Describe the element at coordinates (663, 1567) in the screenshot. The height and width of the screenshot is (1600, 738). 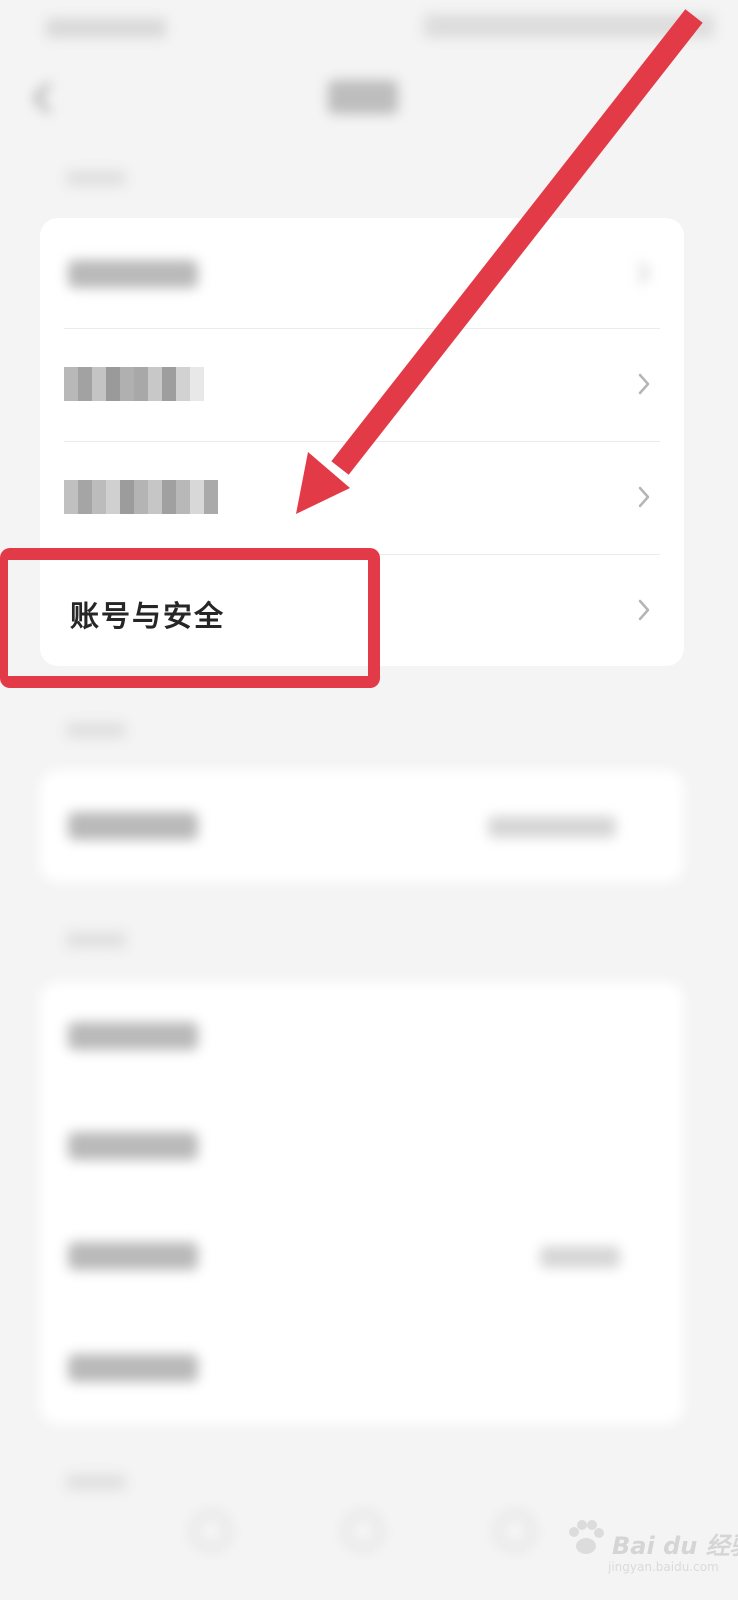
I see `watermark-url: jingyan.baidu.com` at that location.